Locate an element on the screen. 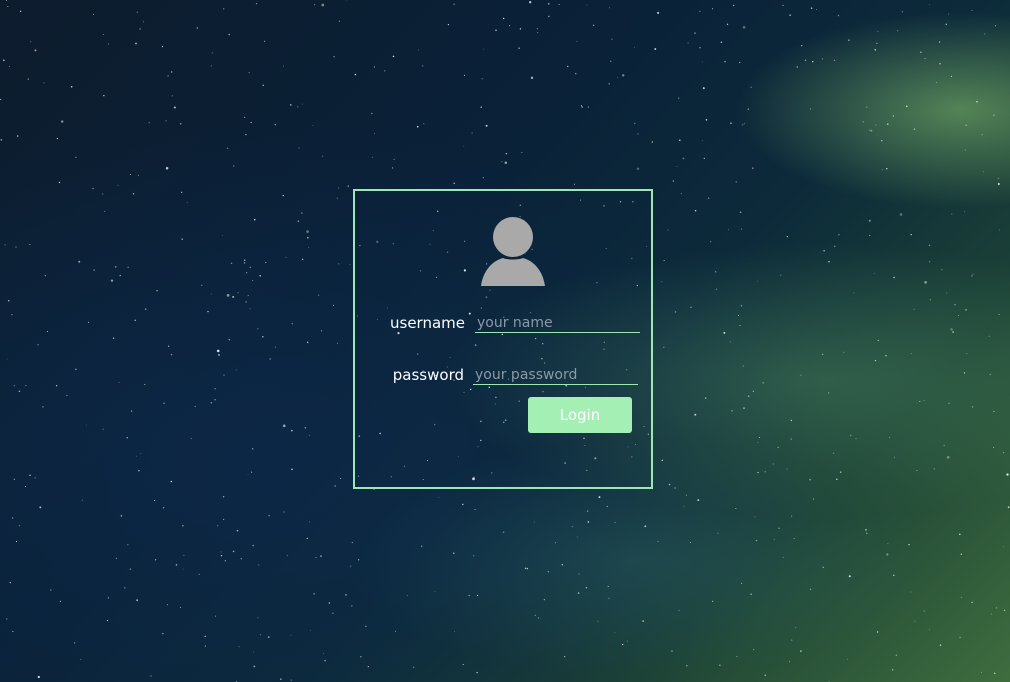  username-row: username is located at coordinates (510, 321).